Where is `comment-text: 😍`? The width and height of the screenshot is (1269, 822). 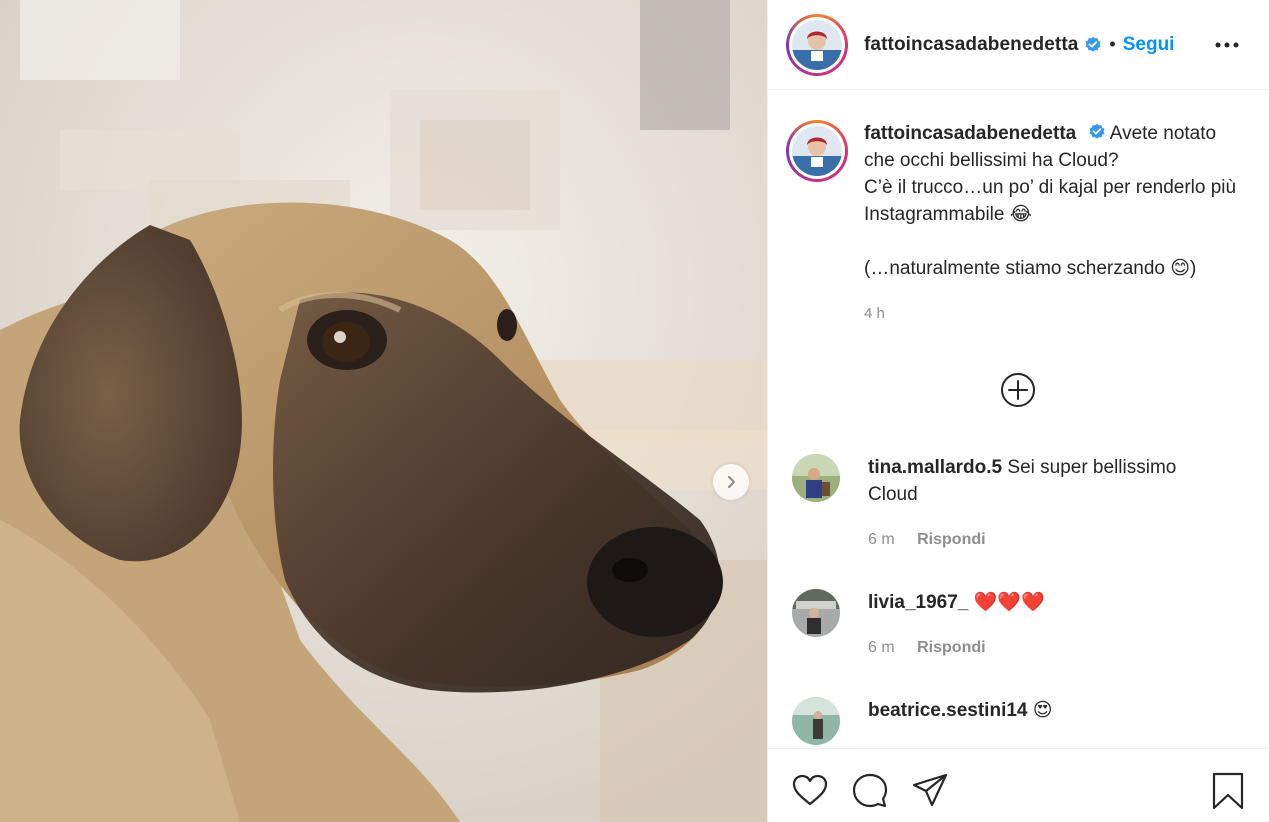 comment-text: 😍 is located at coordinates (1042, 710).